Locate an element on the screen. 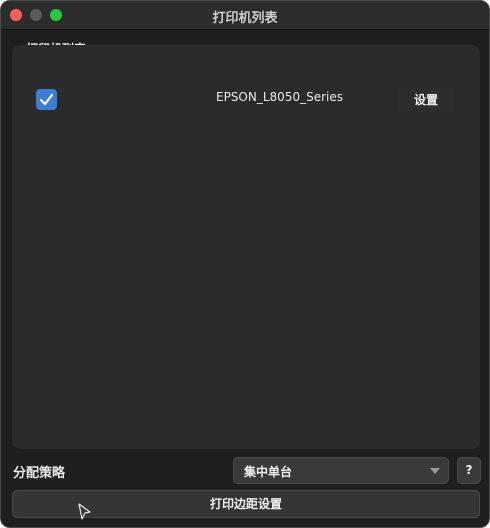  printer-name: EPSON_L8050_Series is located at coordinates (279, 97).